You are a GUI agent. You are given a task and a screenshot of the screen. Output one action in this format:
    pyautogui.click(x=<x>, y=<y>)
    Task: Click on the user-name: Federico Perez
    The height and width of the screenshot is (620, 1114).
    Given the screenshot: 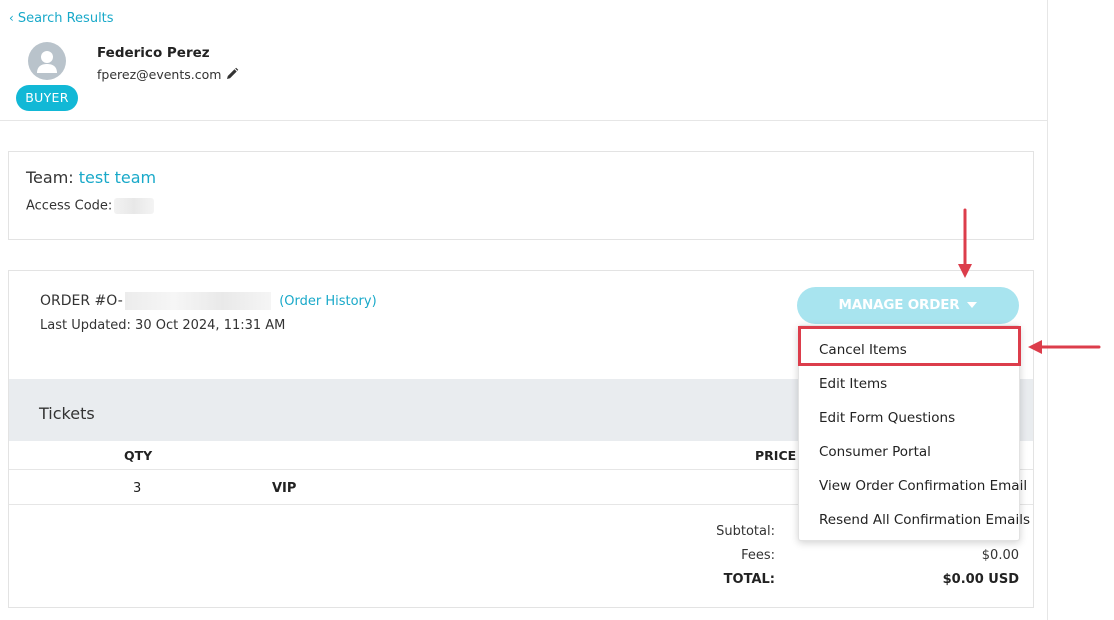 What is the action you would take?
    pyautogui.click(x=153, y=53)
    